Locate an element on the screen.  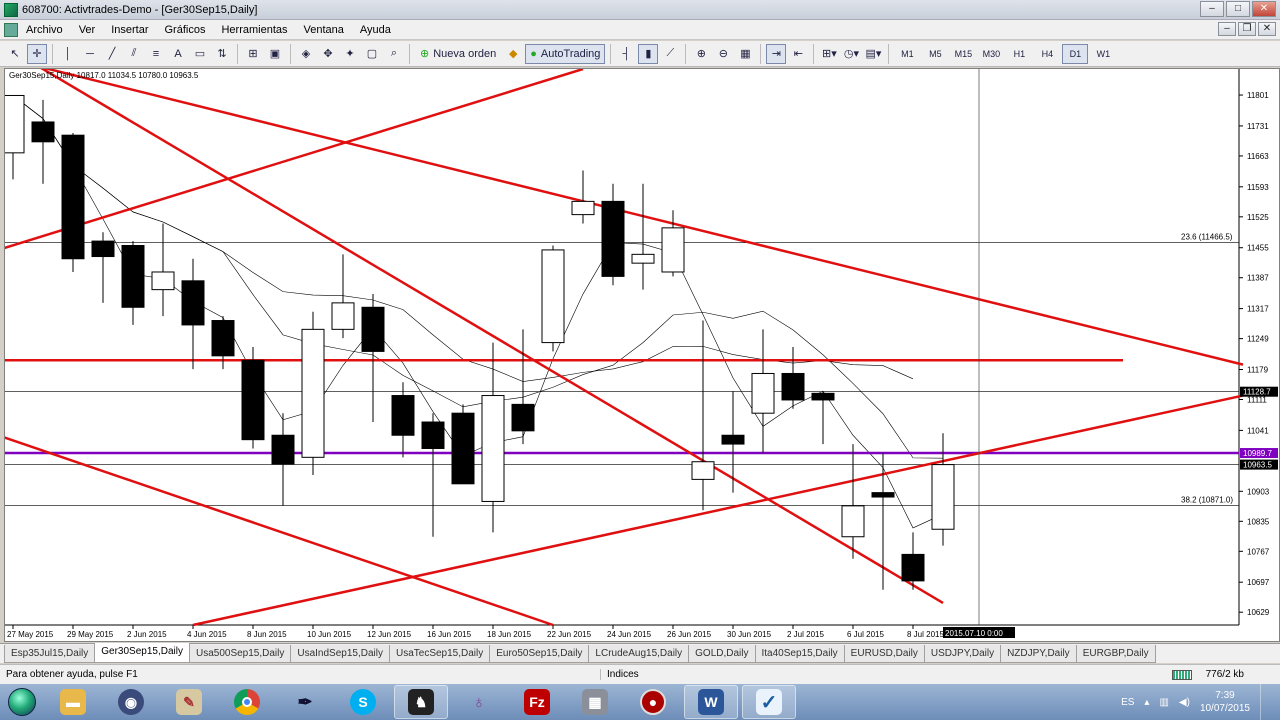
taskbar-record: ● is located at coordinates (653, 702).